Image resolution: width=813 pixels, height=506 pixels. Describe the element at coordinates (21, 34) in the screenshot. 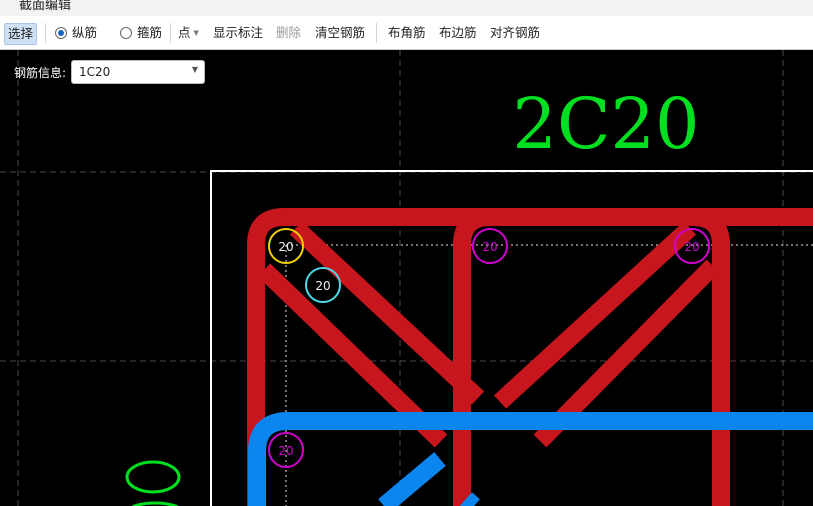

I see `select-tool-button: 选择` at that location.